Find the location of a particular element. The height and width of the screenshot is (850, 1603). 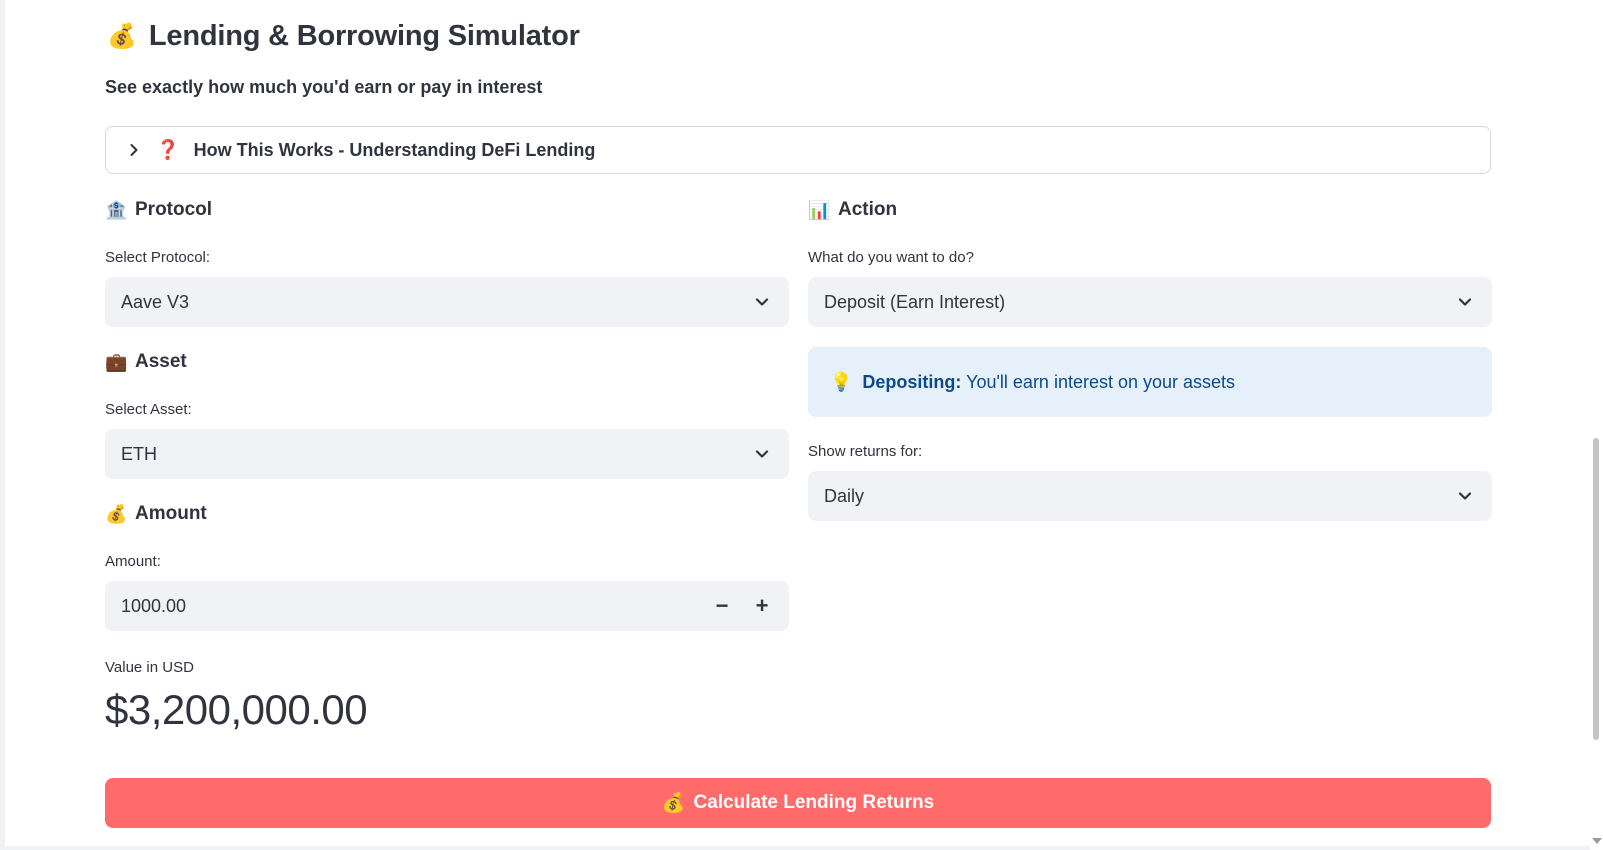

scrollbar-thumb is located at coordinates (1596, 589).